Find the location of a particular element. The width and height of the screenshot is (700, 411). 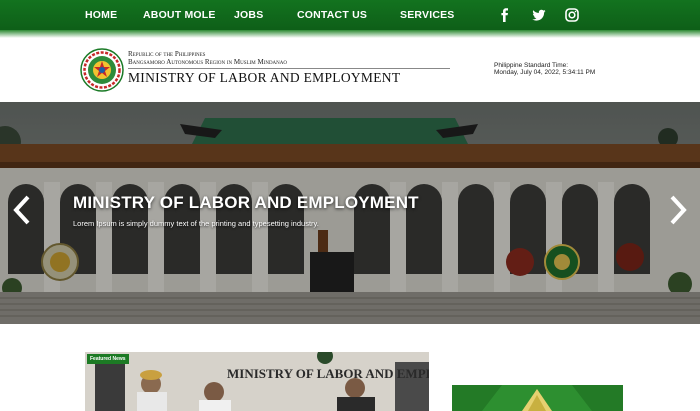

nav-contact-us: CONTACT US is located at coordinates (332, 15).